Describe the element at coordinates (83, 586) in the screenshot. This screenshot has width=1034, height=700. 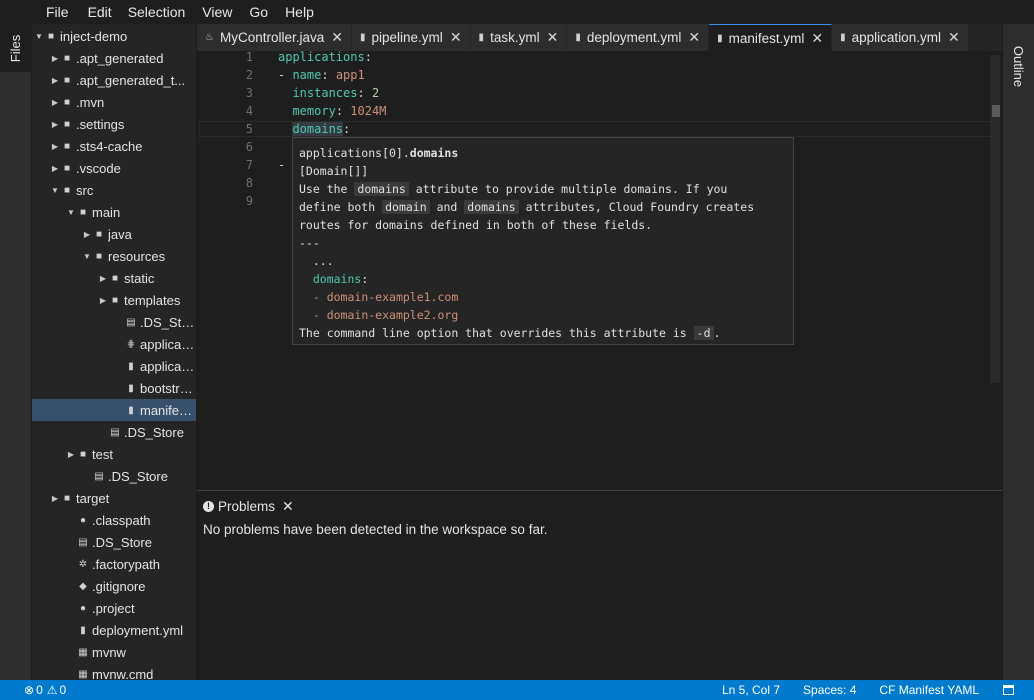
I see `git-icon: ◆` at that location.